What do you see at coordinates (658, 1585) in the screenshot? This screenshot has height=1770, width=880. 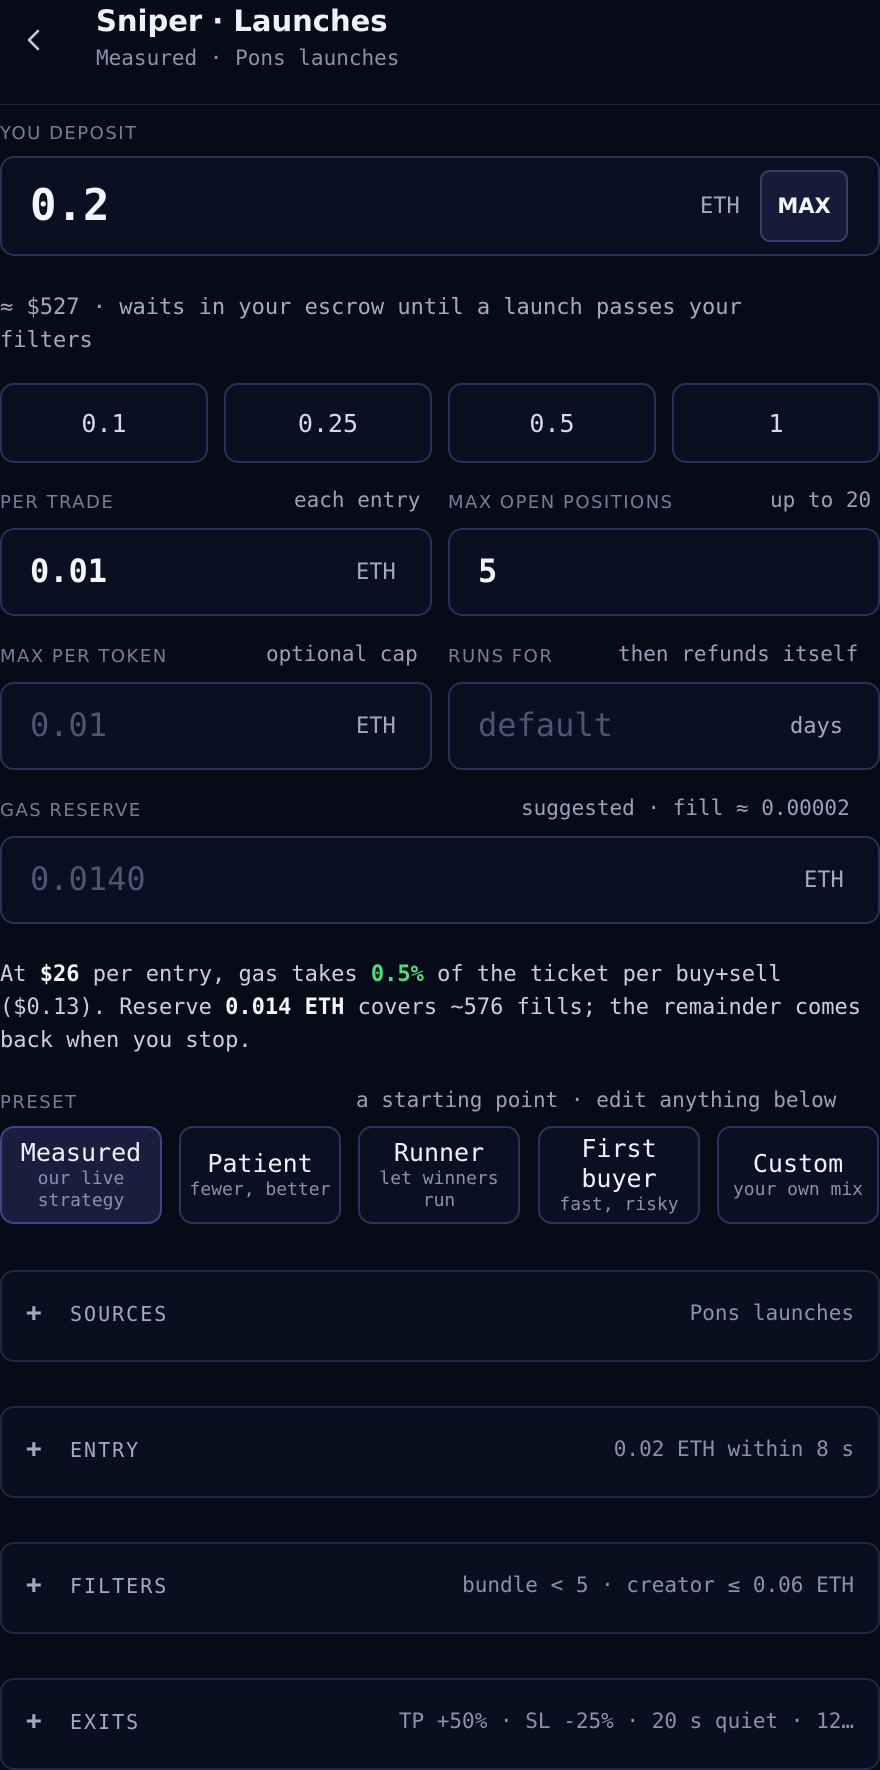 I see `section-summary: bundle < 5 · creator ≤ 0.06 ETH` at bounding box center [658, 1585].